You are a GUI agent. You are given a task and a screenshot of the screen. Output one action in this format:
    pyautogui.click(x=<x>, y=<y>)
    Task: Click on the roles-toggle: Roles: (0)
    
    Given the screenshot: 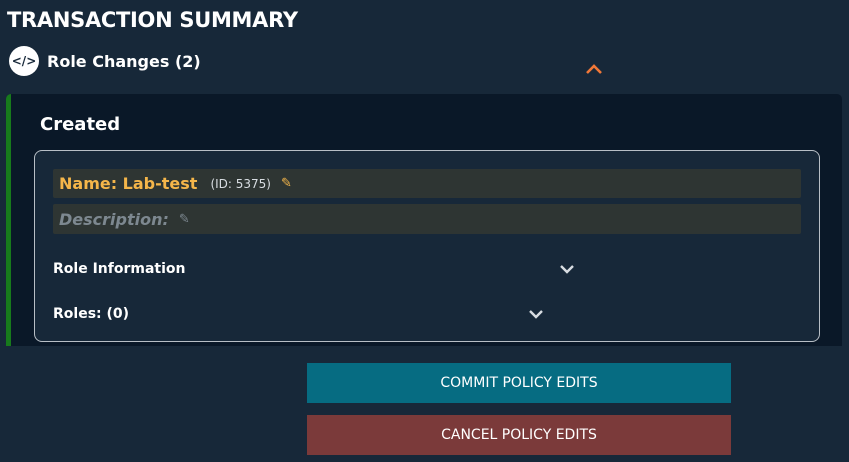 What is the action you would take?
    pyautogui.click(x=91, y=314)
    